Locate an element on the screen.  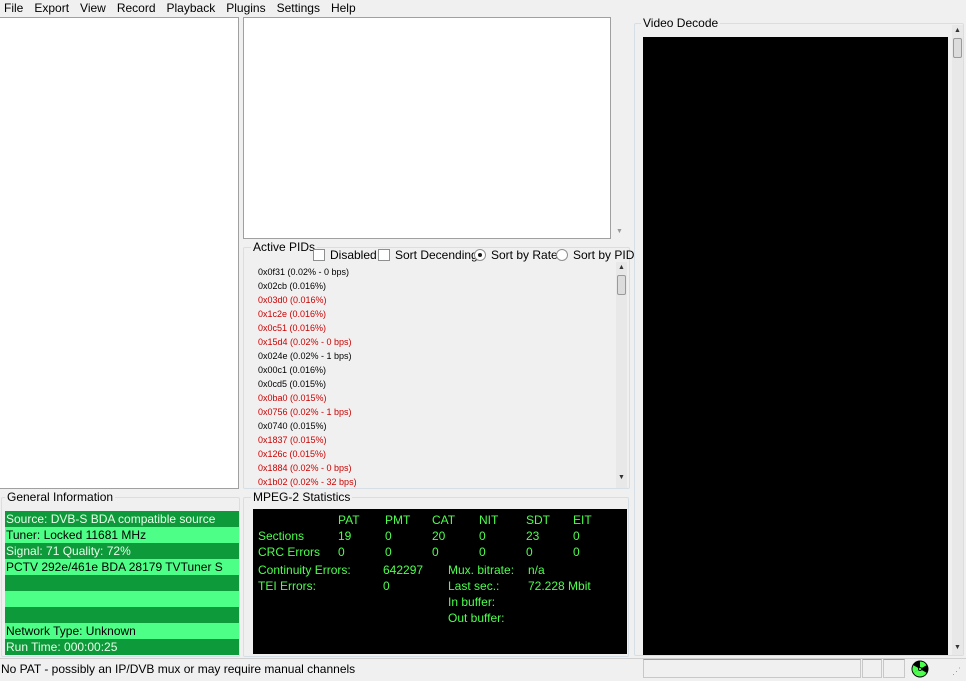
sort-by-pid-radio: Sort by PID is located at coordinates (595, 255).